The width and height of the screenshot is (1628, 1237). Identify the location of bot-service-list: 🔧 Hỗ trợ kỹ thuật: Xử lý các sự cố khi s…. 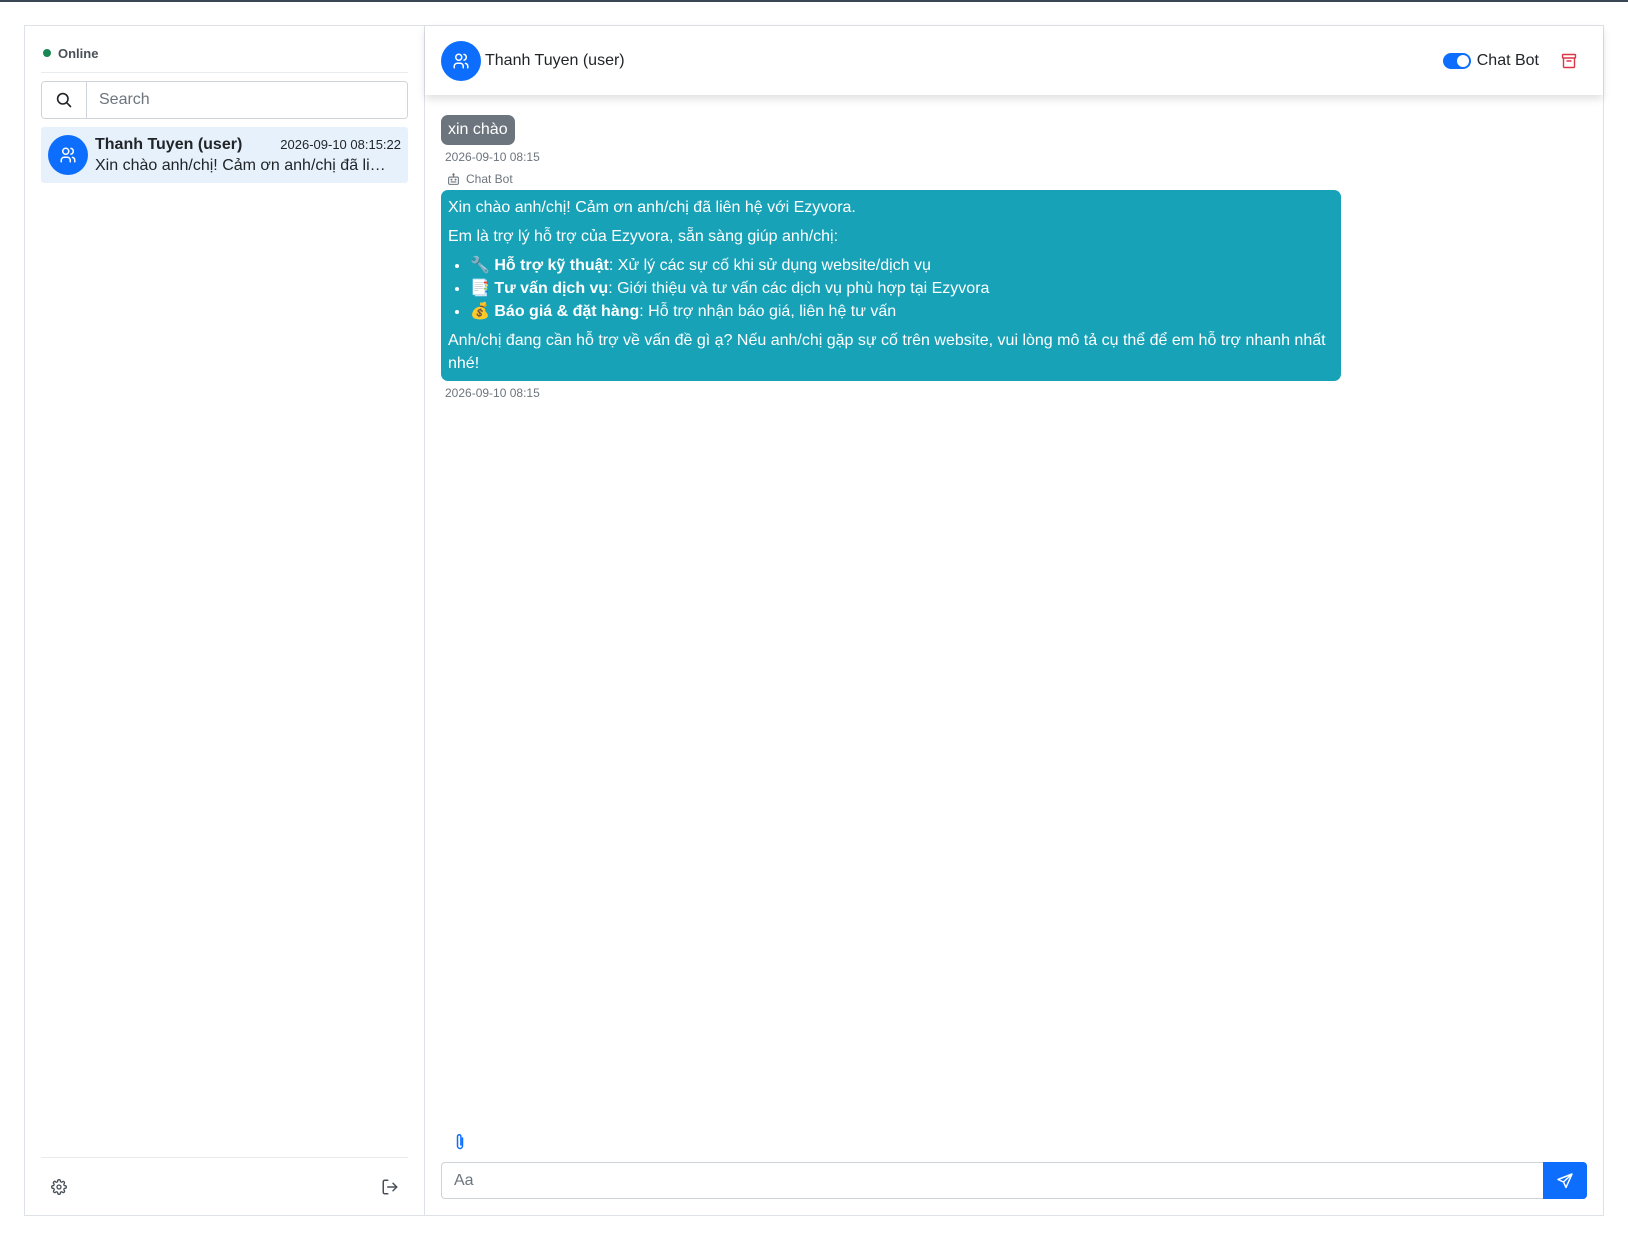
(891, 288).